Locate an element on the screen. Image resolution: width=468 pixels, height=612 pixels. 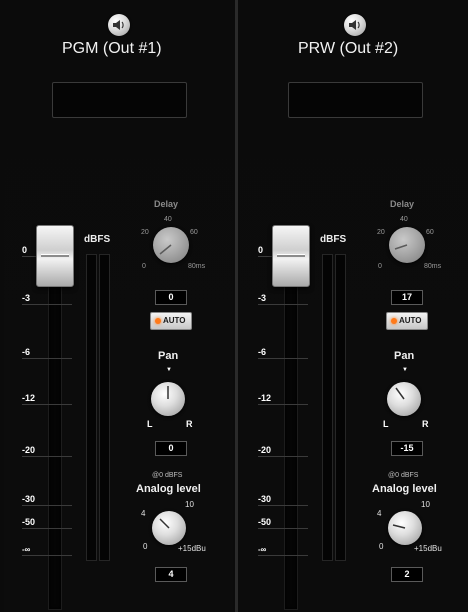
channel-title: PGM (Out #1) is located at coordinates (112, 48).